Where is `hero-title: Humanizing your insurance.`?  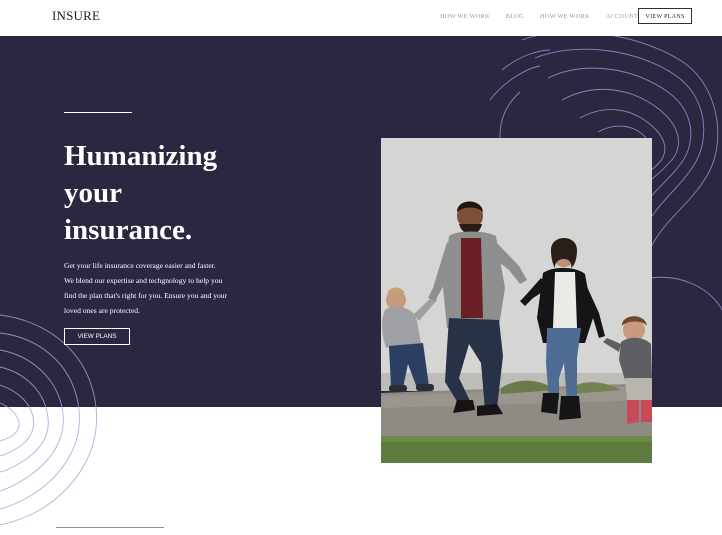 hero-title: Humanizing your insurance. is located at coordinates (184, 193).